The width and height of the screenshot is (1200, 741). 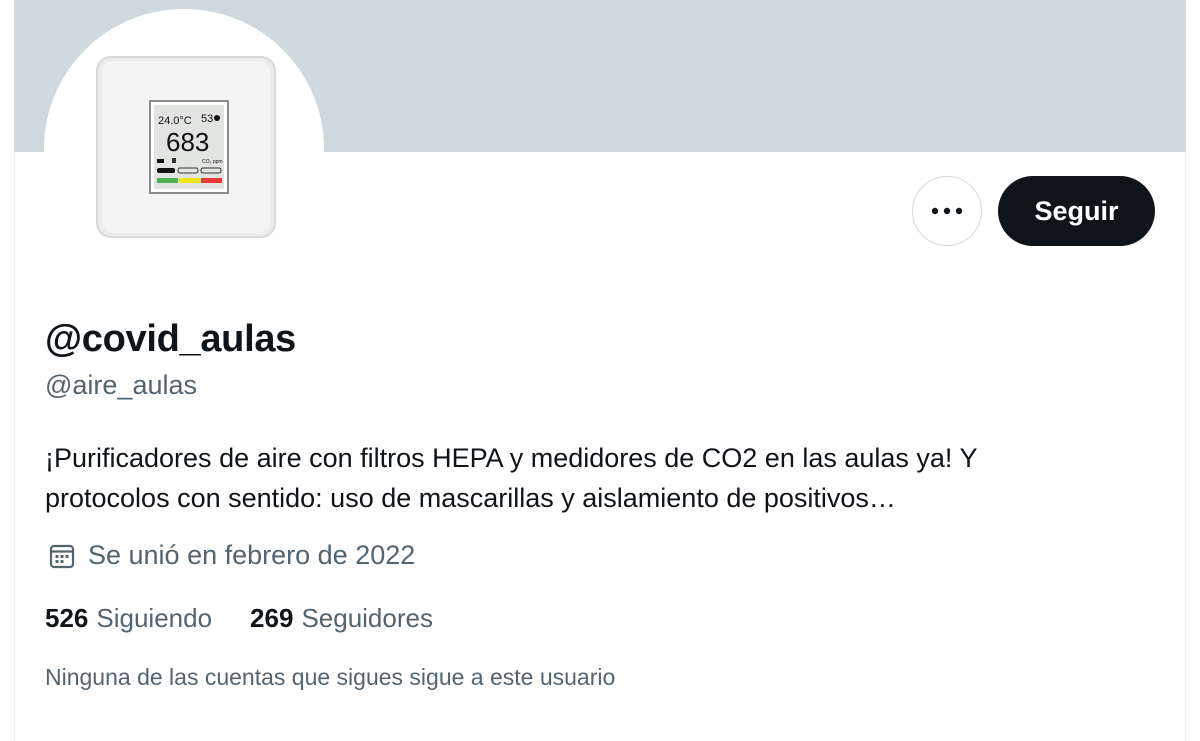 What do you see at coordinates (121, 385) in the screenshot?
I see `profile-handle: @aire_aulas` at bounding box center [121, 385].